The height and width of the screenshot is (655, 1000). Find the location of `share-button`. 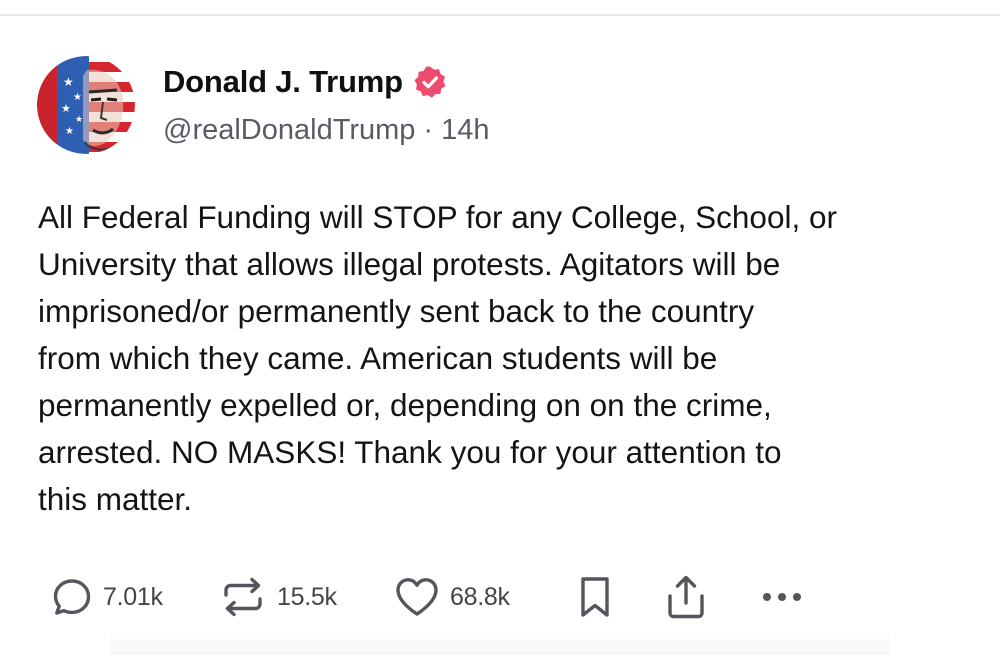

share-button is located at coordinates (686, 597).